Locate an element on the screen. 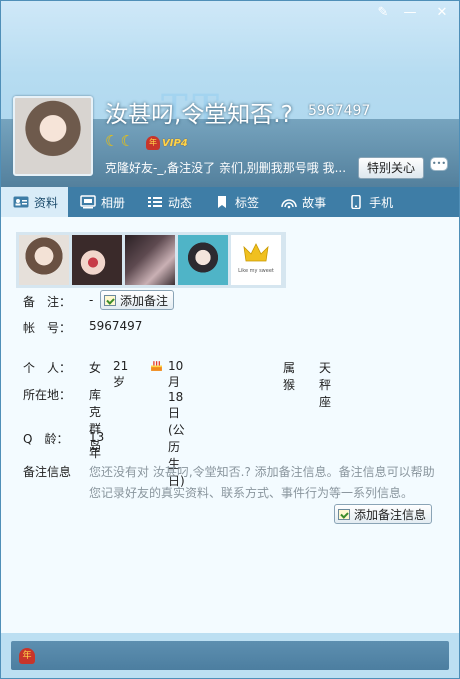  personal-row: 个 人： 女 21岁 10月18日(公历生日) 属猴 天秤座 is located at coordinates (177, 423).